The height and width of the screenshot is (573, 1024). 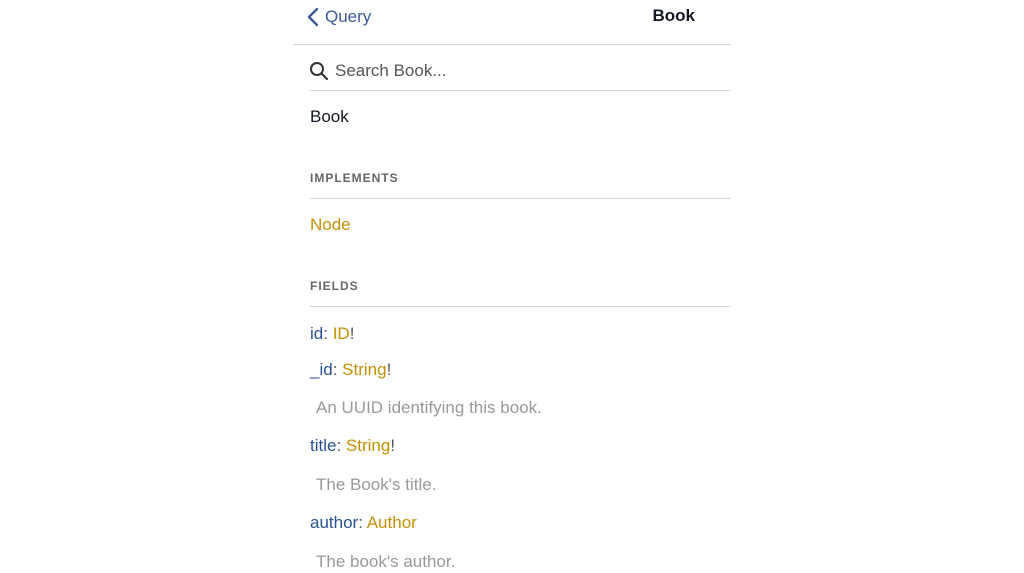 I want to click on doc-explorer-header: Query Book, so click(x=512, y=22).